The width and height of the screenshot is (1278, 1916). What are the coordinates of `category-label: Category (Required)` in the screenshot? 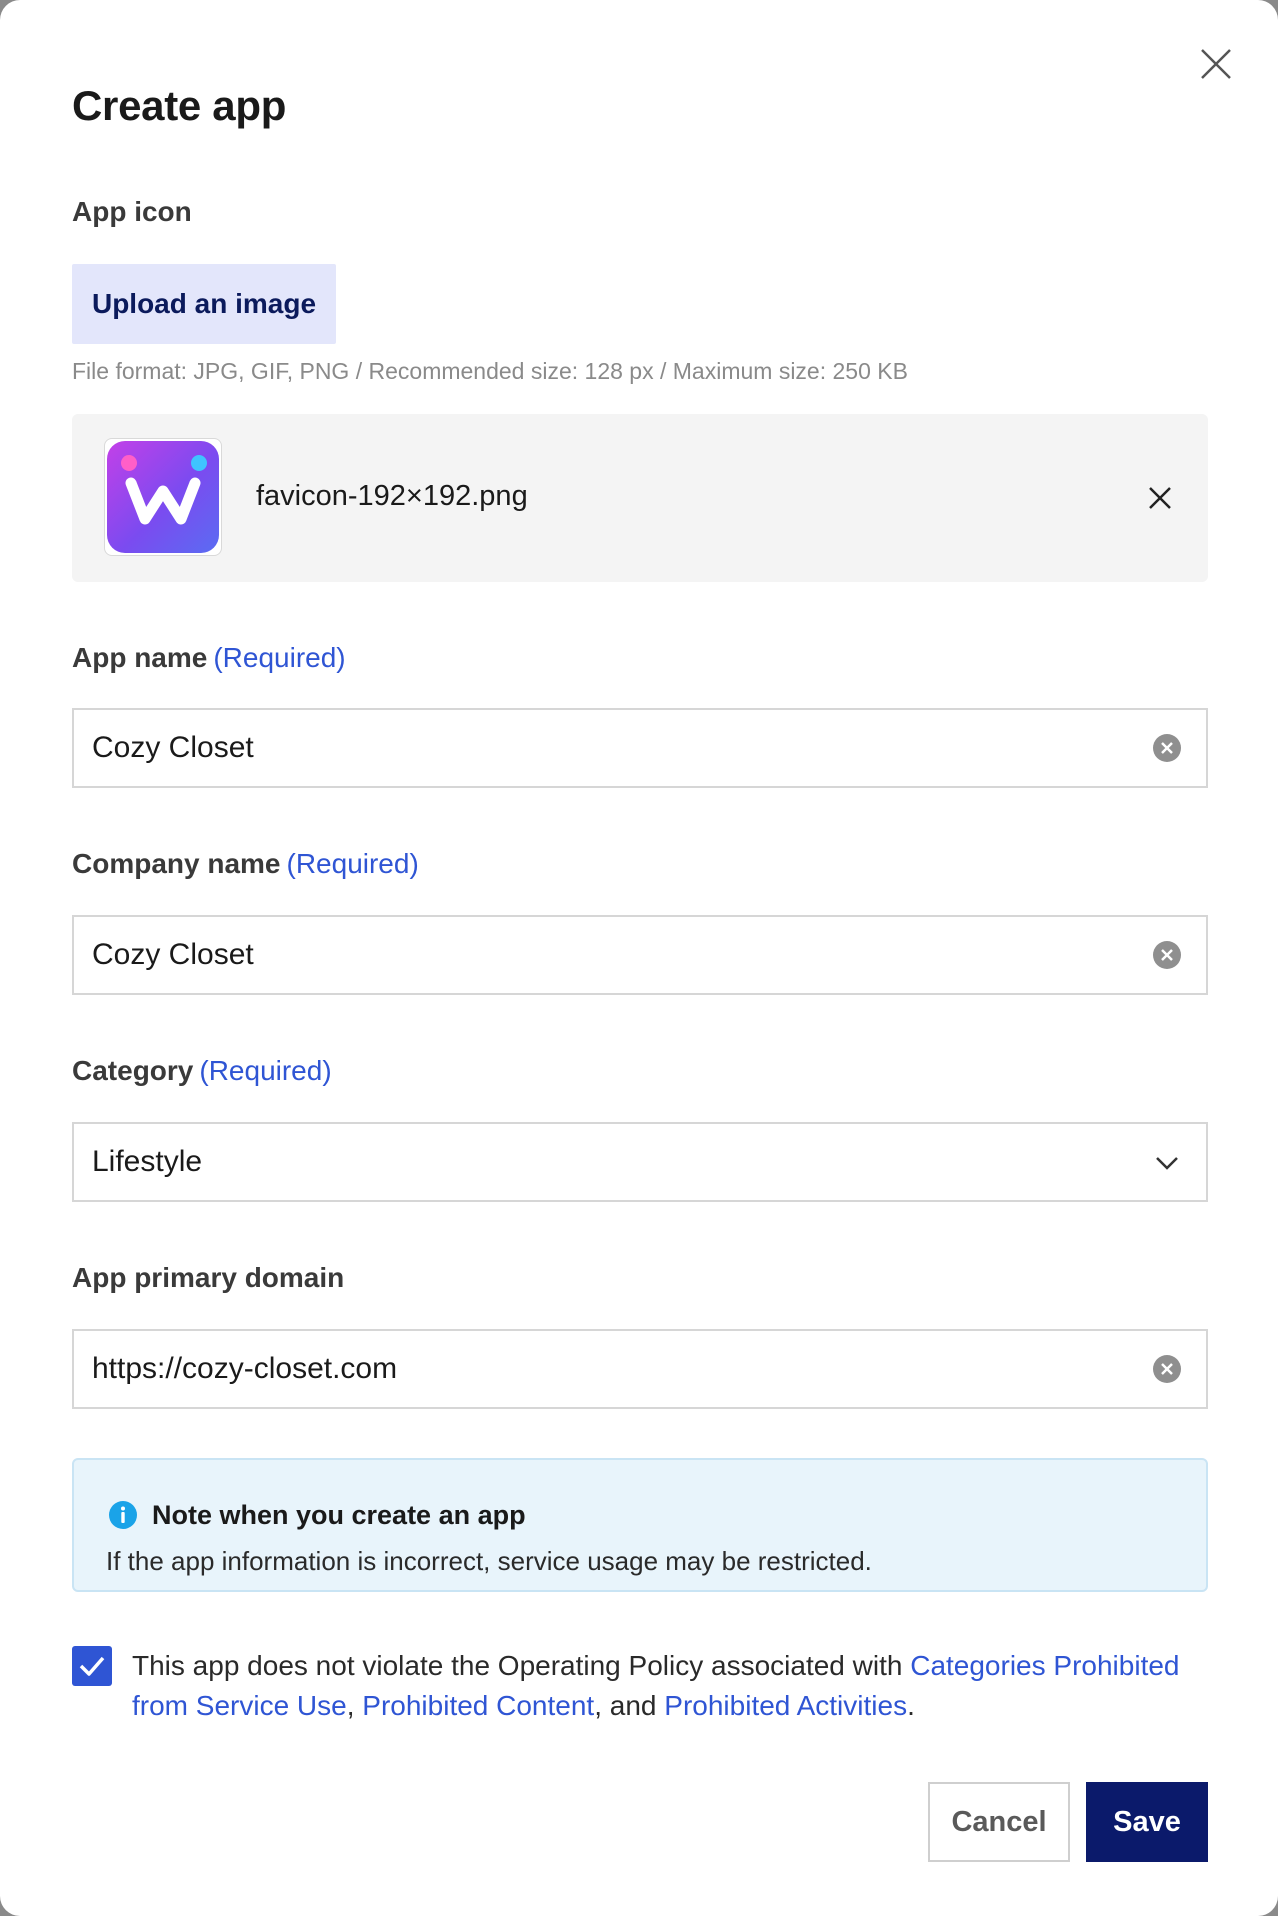 It's located at (202, 1071).